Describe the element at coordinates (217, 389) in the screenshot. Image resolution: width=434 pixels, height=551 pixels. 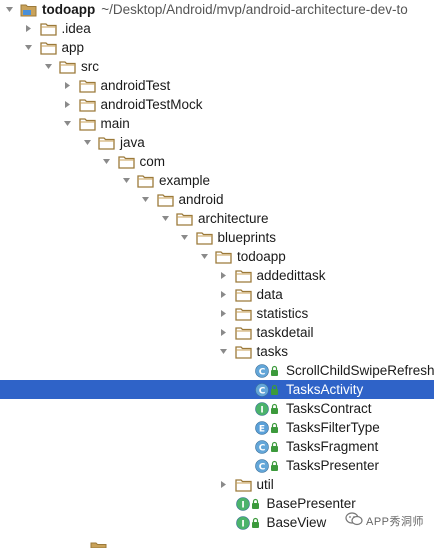
I see `tree-file-tasksactivity: C TasksActivity` at that location.